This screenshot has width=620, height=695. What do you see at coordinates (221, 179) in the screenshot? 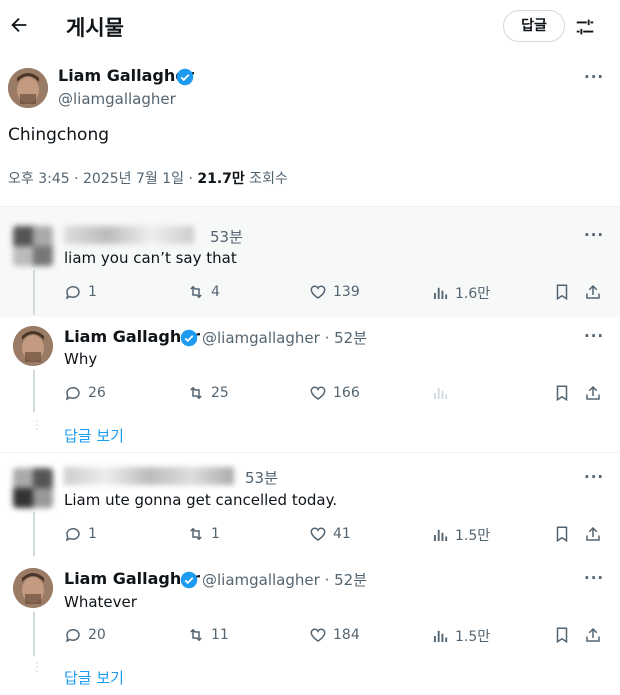
I see `views-count: 21.7만` at bounding box center [221, 179].